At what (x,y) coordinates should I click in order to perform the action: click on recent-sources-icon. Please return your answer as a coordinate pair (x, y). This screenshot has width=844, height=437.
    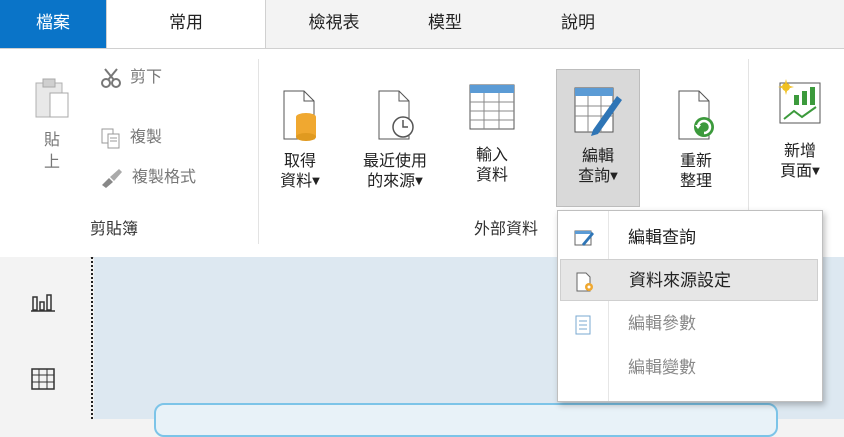
    Looking at the image, I should click on (396, 115).